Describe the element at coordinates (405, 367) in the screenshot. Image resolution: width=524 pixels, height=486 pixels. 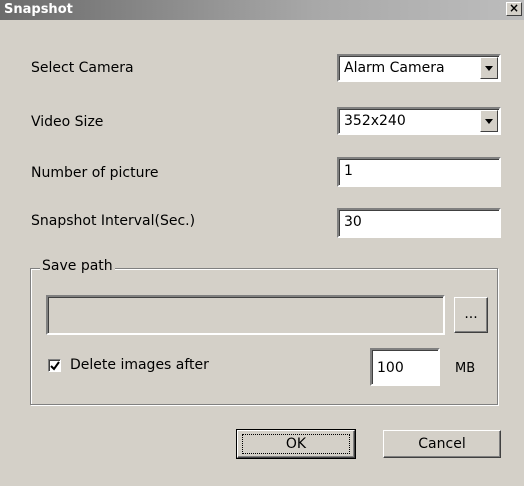
I see `delete-size-input: 100` at that location.